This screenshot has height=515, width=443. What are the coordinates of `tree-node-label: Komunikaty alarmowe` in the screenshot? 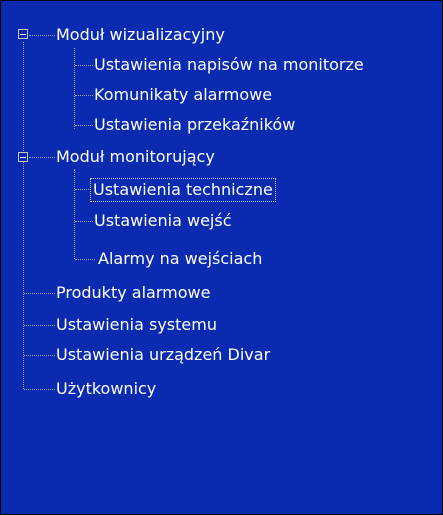 It's located at (183, 94).